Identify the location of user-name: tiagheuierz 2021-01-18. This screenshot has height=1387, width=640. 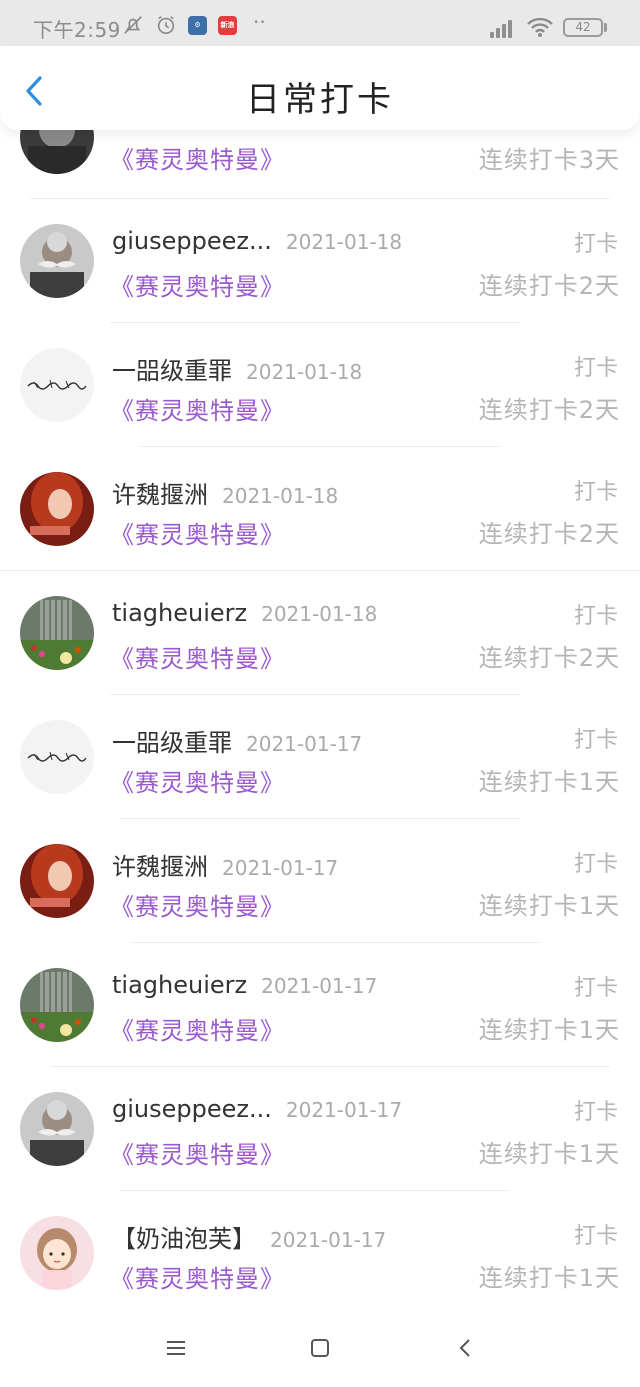
(244, 613).